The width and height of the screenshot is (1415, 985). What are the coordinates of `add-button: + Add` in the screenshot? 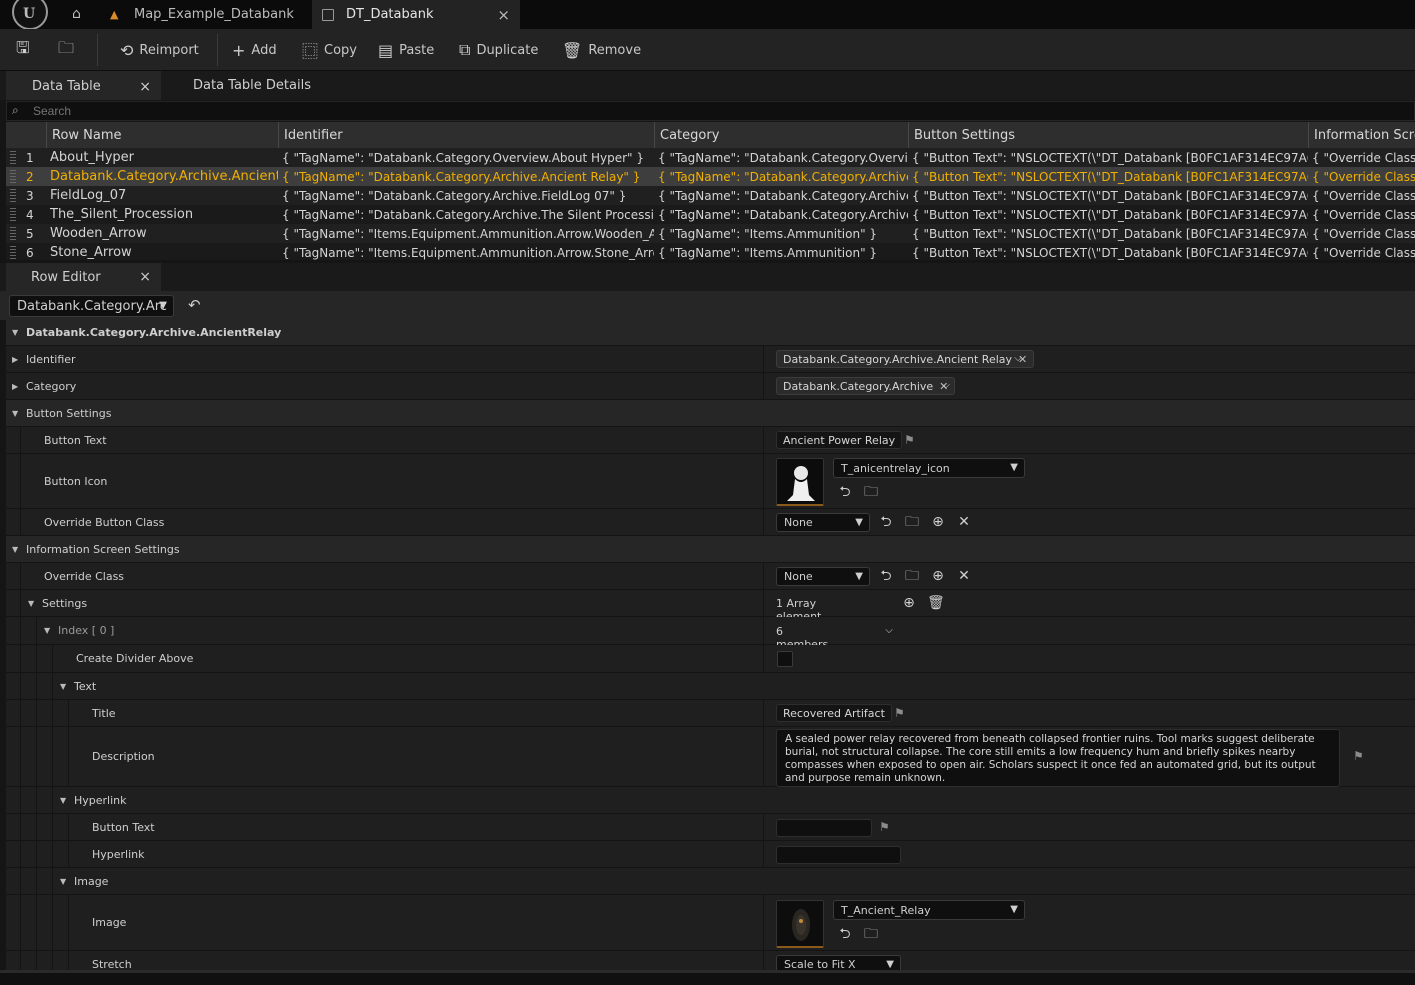 It's located at (254, 50).